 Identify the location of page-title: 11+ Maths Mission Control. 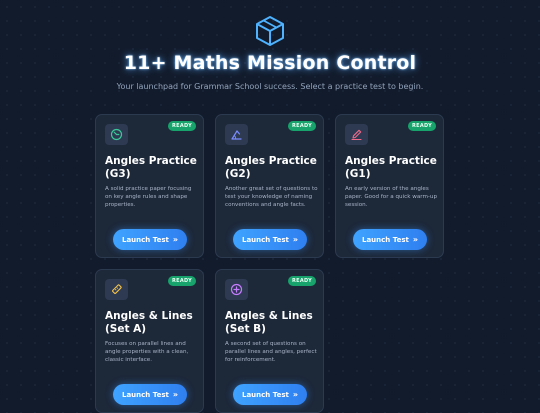
(270, 63).